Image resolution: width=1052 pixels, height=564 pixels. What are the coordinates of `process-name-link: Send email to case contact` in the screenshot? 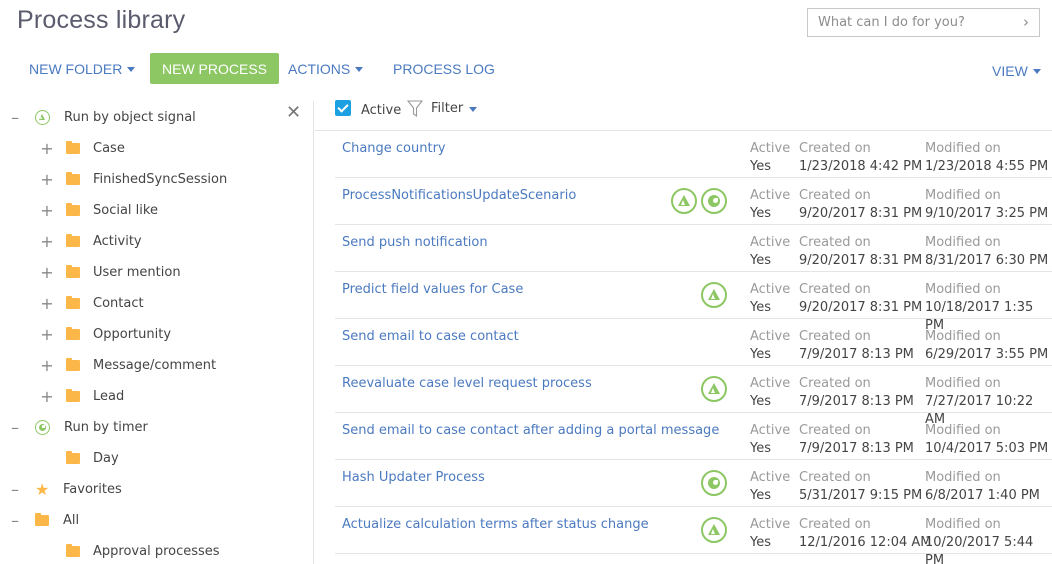 It's located at (430, 336).